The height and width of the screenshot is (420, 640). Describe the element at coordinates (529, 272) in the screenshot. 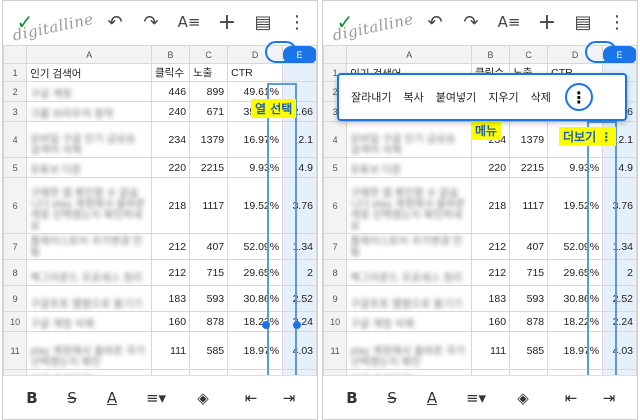

I see `cell-c: 715` at that location.